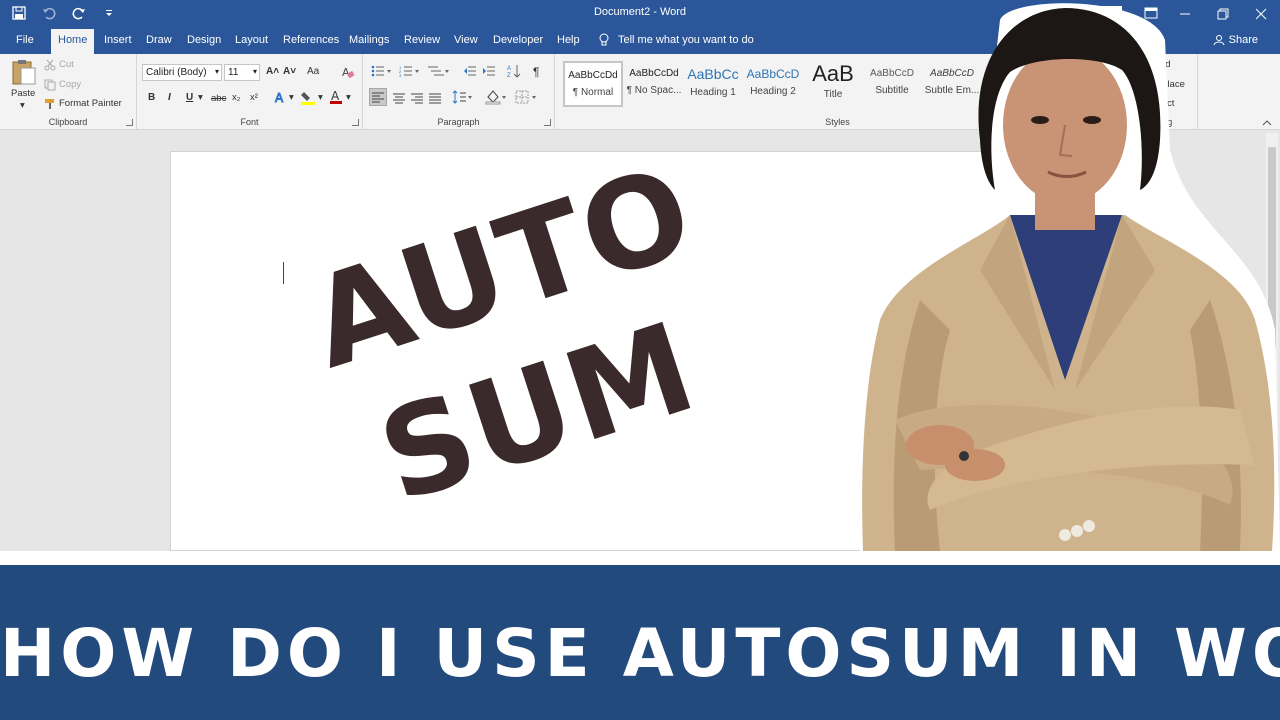 The image size is (1280, 720). I want to click on style-heading-2-name: Heading 2, so click(773, 91).